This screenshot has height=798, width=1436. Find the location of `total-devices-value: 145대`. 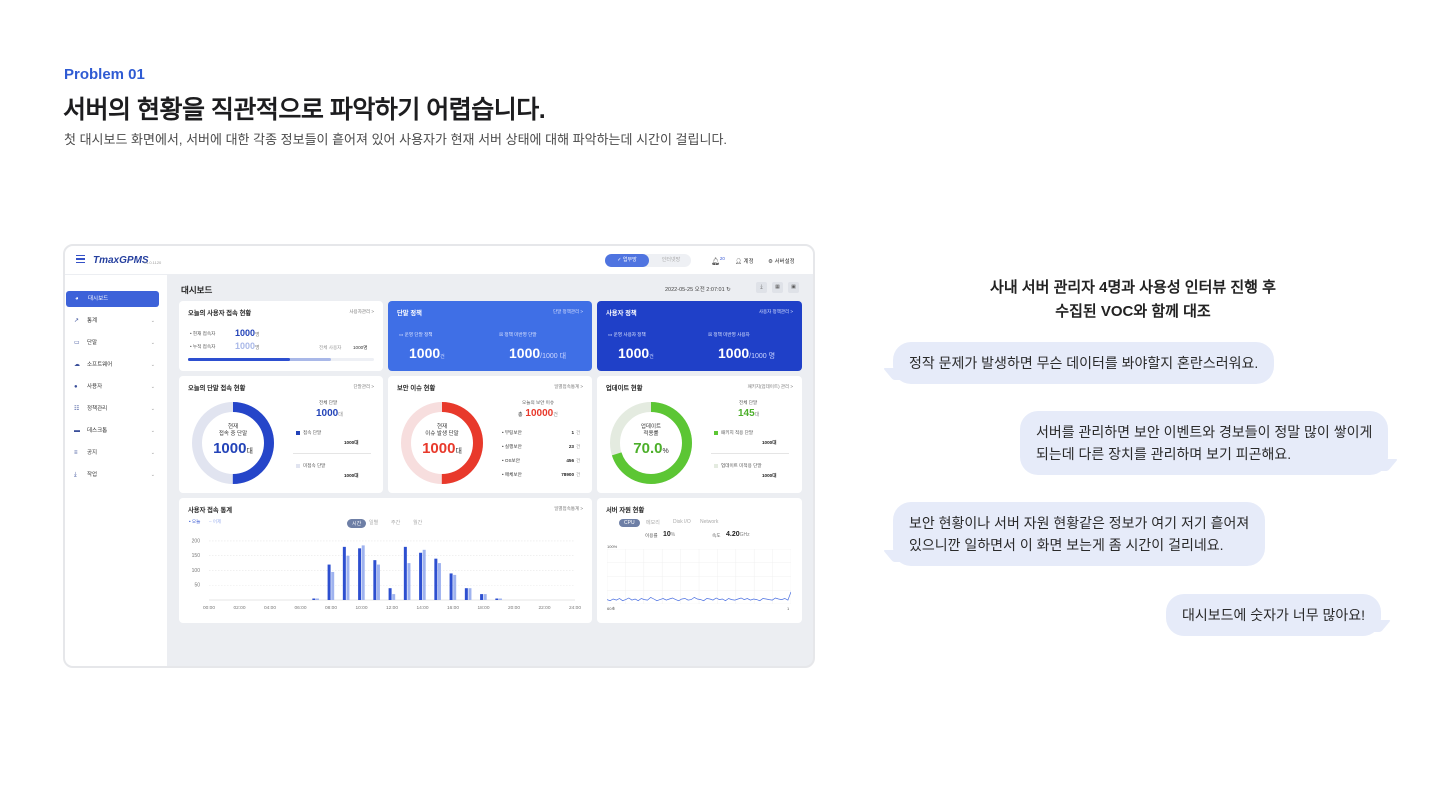

total-devices-value: 145대 is located at coordinates (749, 413).